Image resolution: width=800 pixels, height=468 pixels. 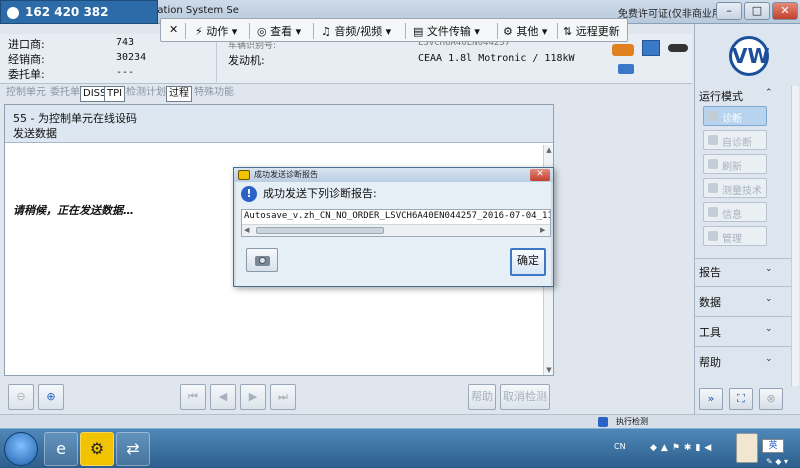 I want to click on view-menu: ◎ 查看 ▾, so click(x=279, y=31).